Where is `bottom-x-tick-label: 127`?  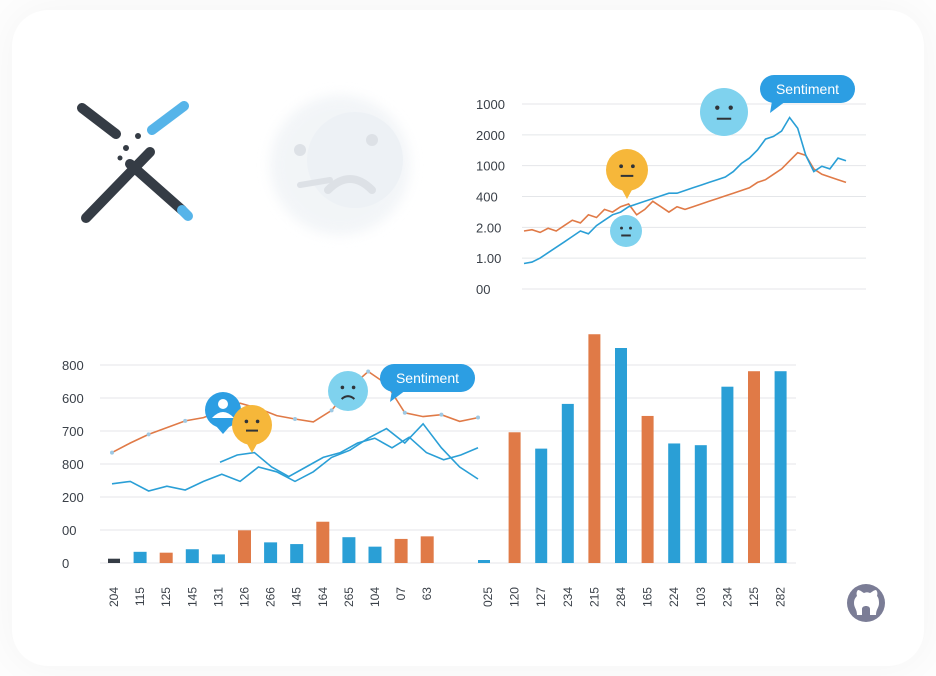
bottom-x-tick-label: 127 is located at coordinates (541, 597).